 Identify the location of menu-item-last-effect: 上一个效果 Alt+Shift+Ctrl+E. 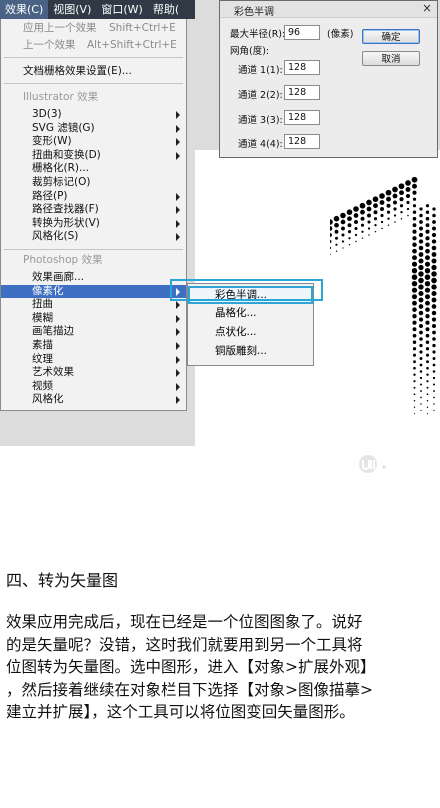
(100, 45).